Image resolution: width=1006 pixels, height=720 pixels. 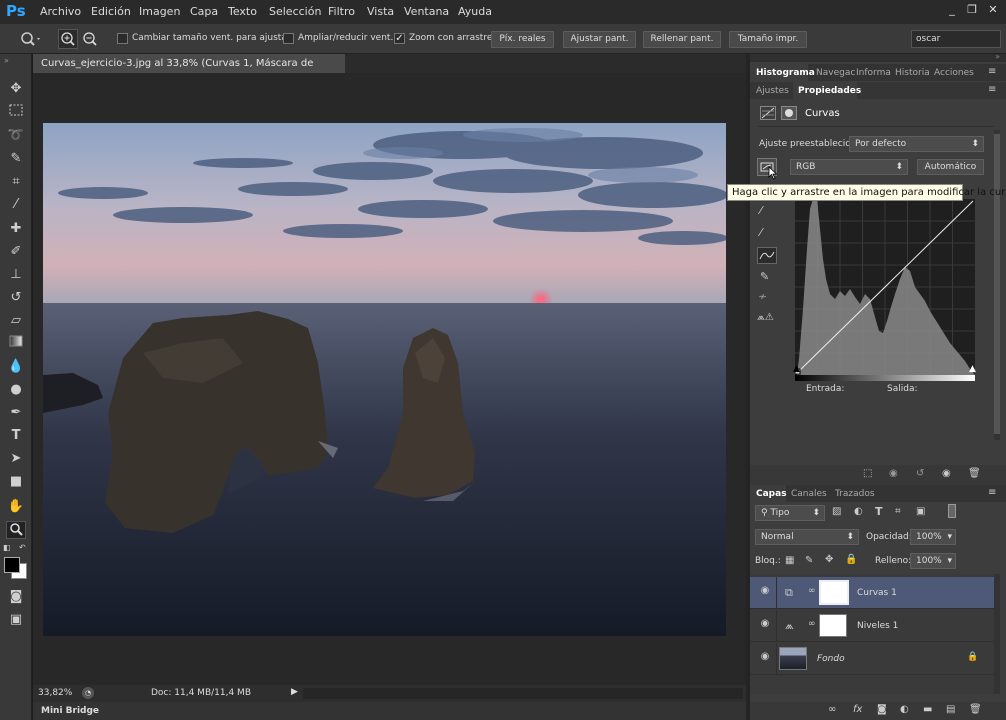 I want to click on clip-to-layer-icon: ⬚, so click(x=867, y=473).